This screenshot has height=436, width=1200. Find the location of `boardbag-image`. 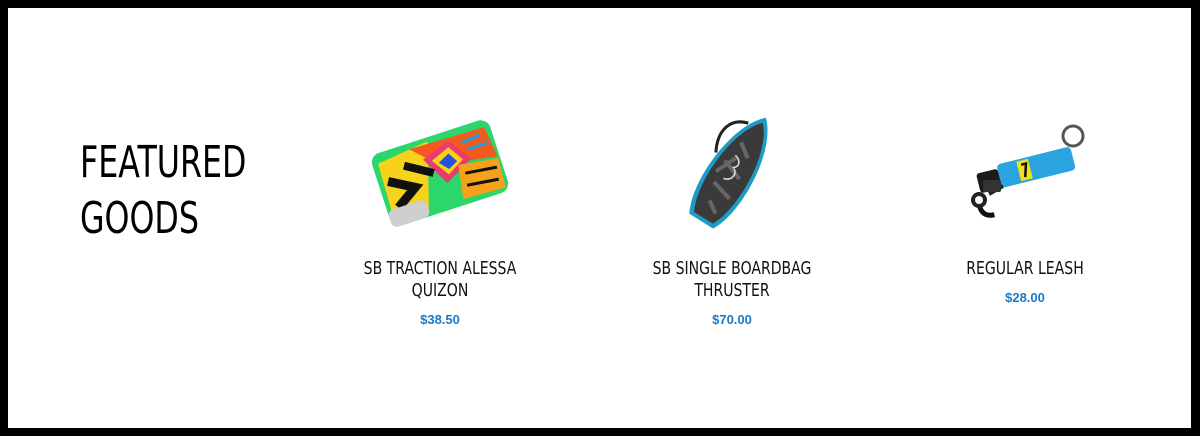

boardbag-image is located at coordinates (732, 173).